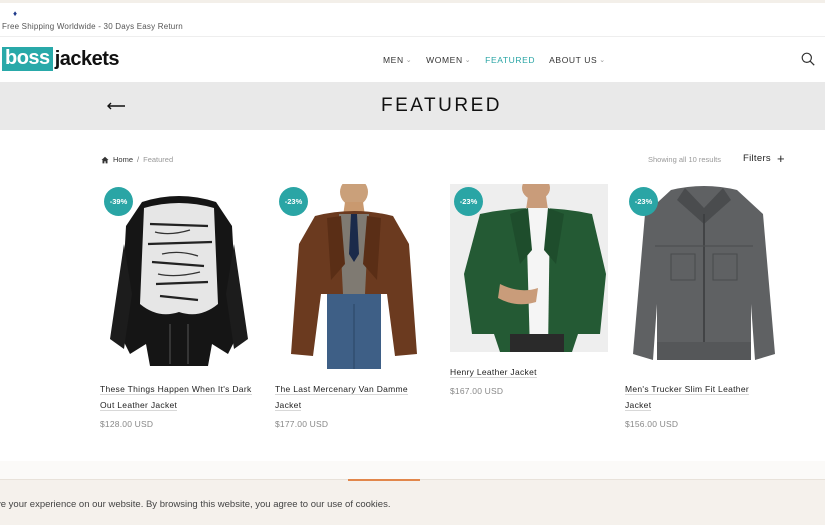  Describe the element at coordinates (341, 389) in the screenshot. I see `product-title-line1: The Last Mercenary Van Damme` at that location.